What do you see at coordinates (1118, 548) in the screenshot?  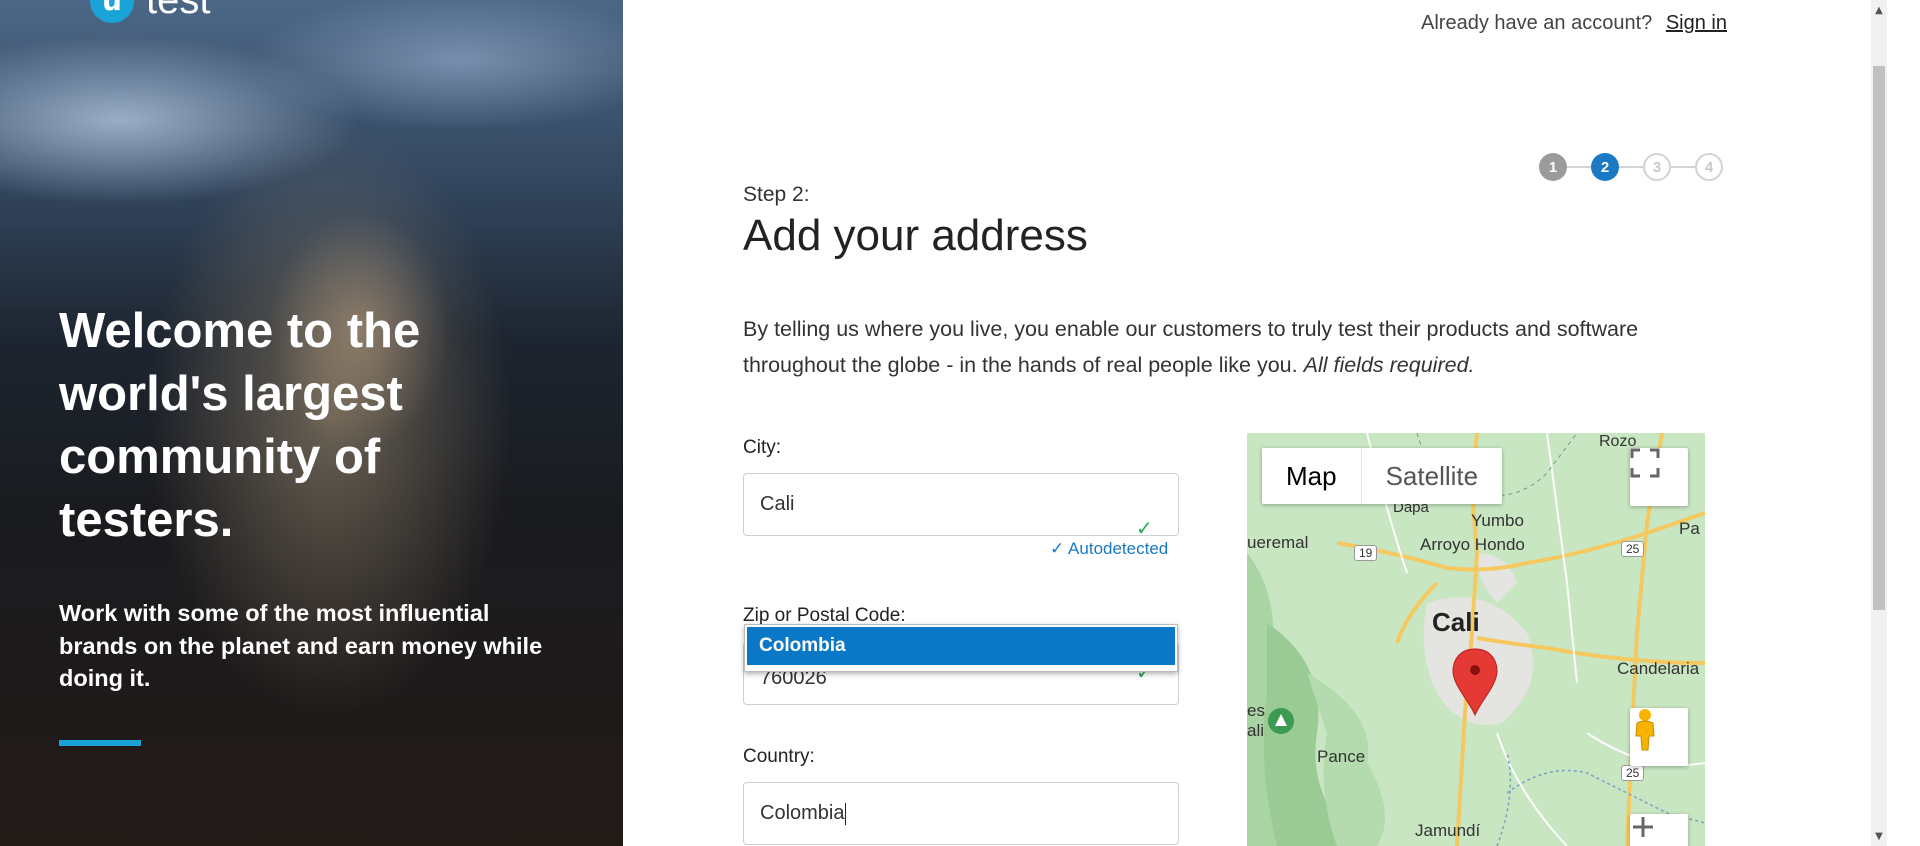 I see `autodetected-label: Autodetected` at bounding box center [1118, 548].